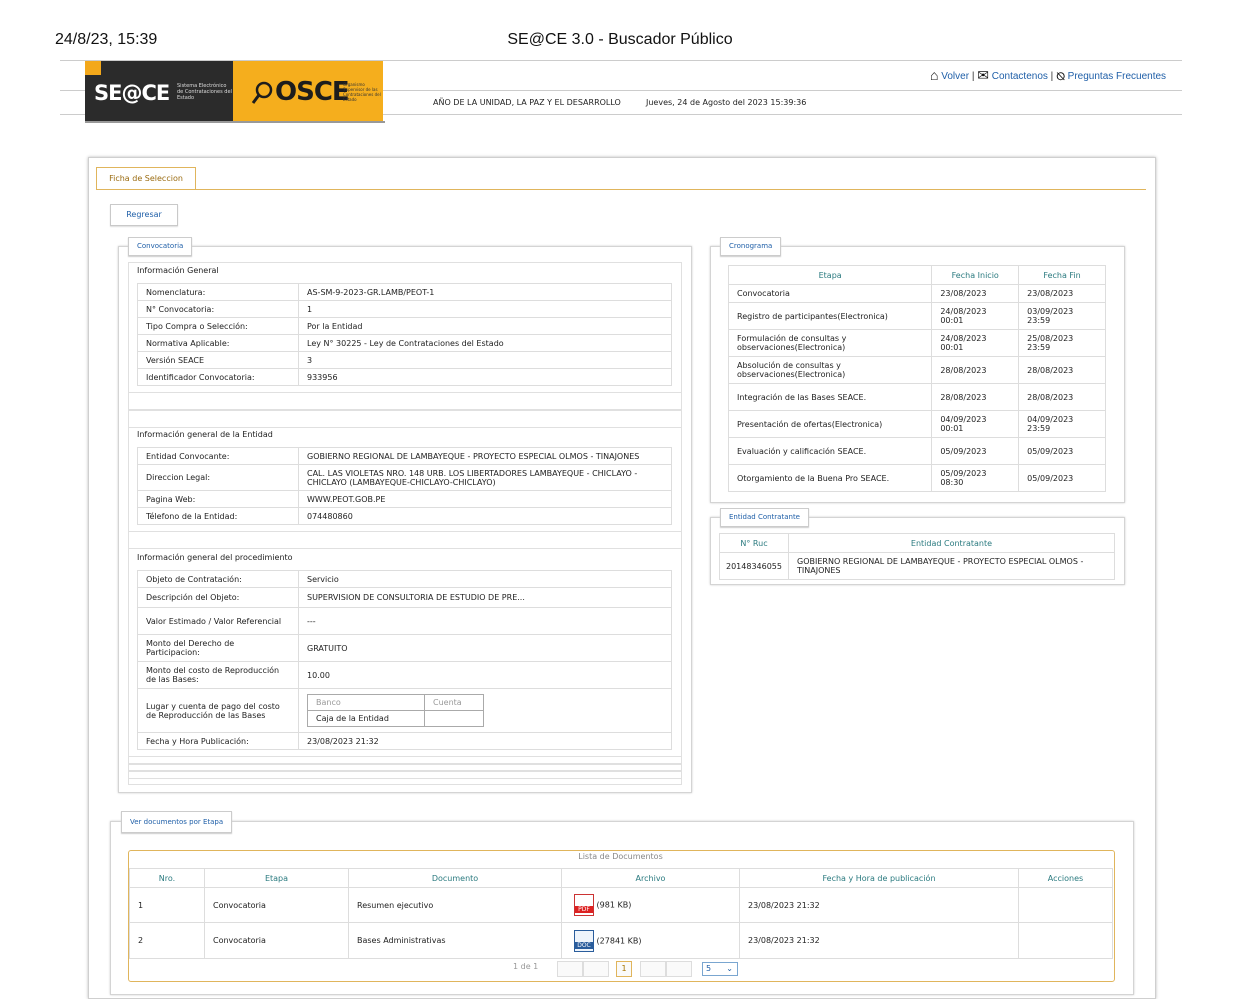 This screenshot has width=1240, height=999. What do you see at coordinates (650, 940) in the screenshot?
I see `archivo-cell: DOC (27841 KB)` at bounding box center [650, 940].